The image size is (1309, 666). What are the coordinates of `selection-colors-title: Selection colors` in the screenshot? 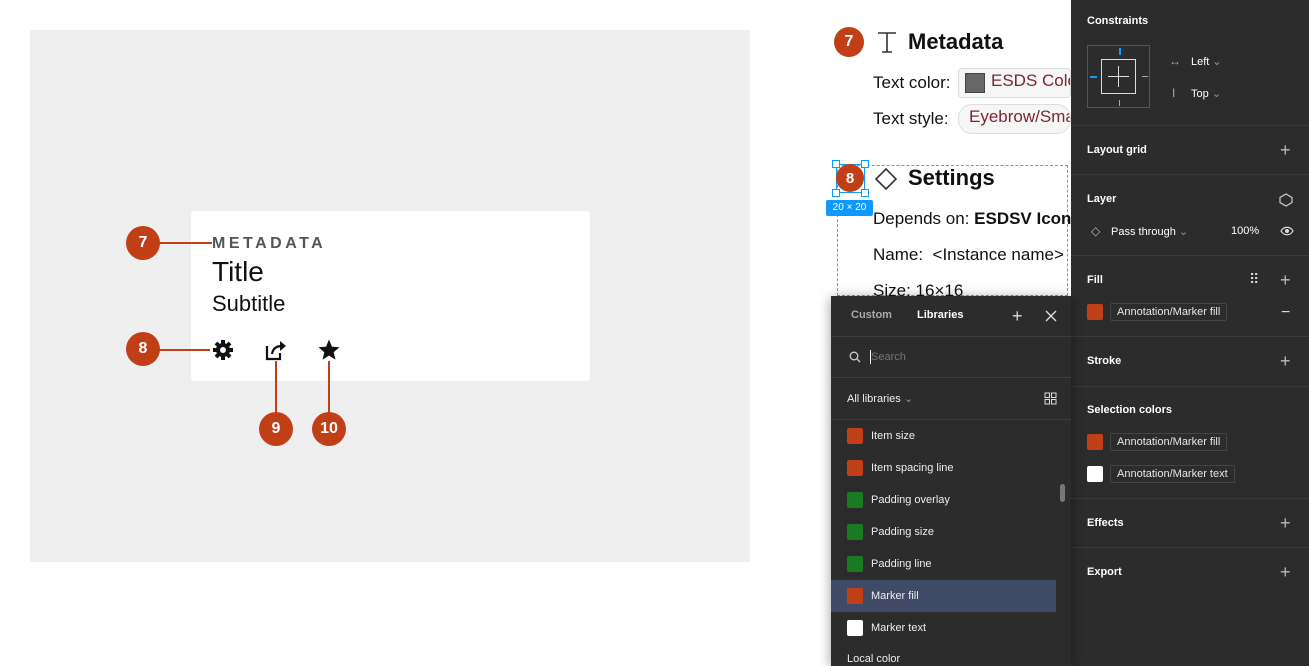 It's located at (1129, 410).